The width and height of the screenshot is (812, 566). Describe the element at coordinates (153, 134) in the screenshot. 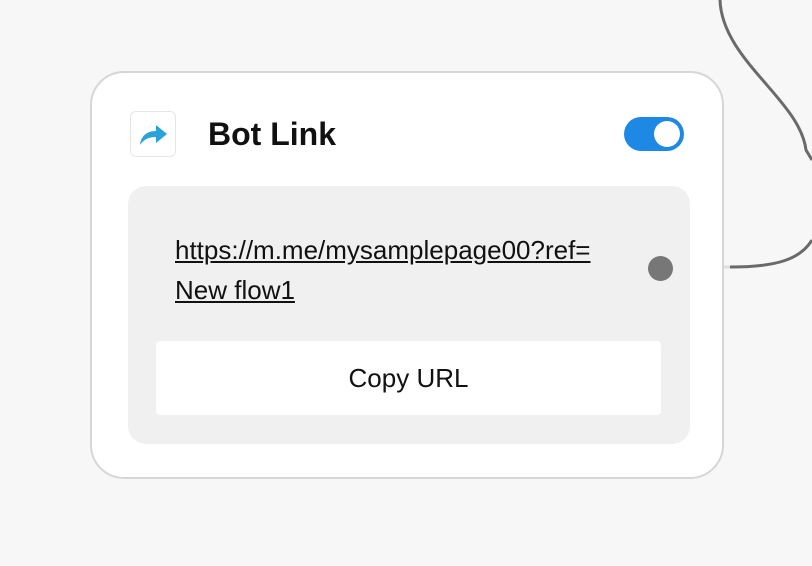

I see `share-arrow-icon` at that location.